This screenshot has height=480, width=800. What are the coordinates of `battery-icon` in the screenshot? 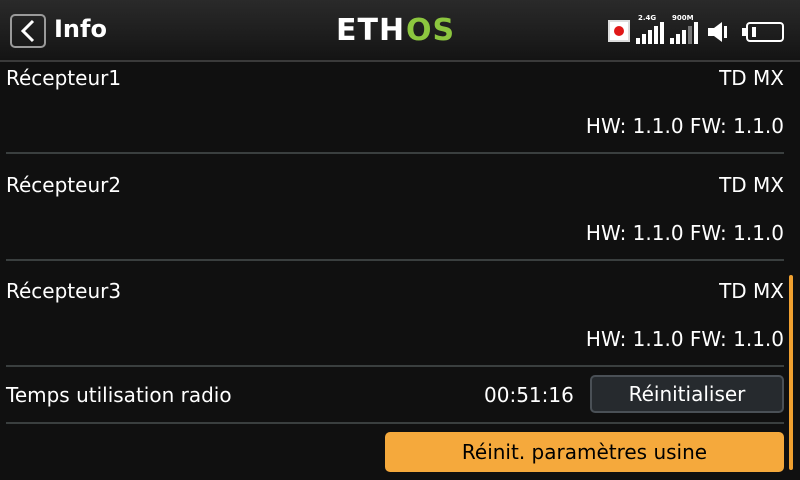 It's located at (763, 32).